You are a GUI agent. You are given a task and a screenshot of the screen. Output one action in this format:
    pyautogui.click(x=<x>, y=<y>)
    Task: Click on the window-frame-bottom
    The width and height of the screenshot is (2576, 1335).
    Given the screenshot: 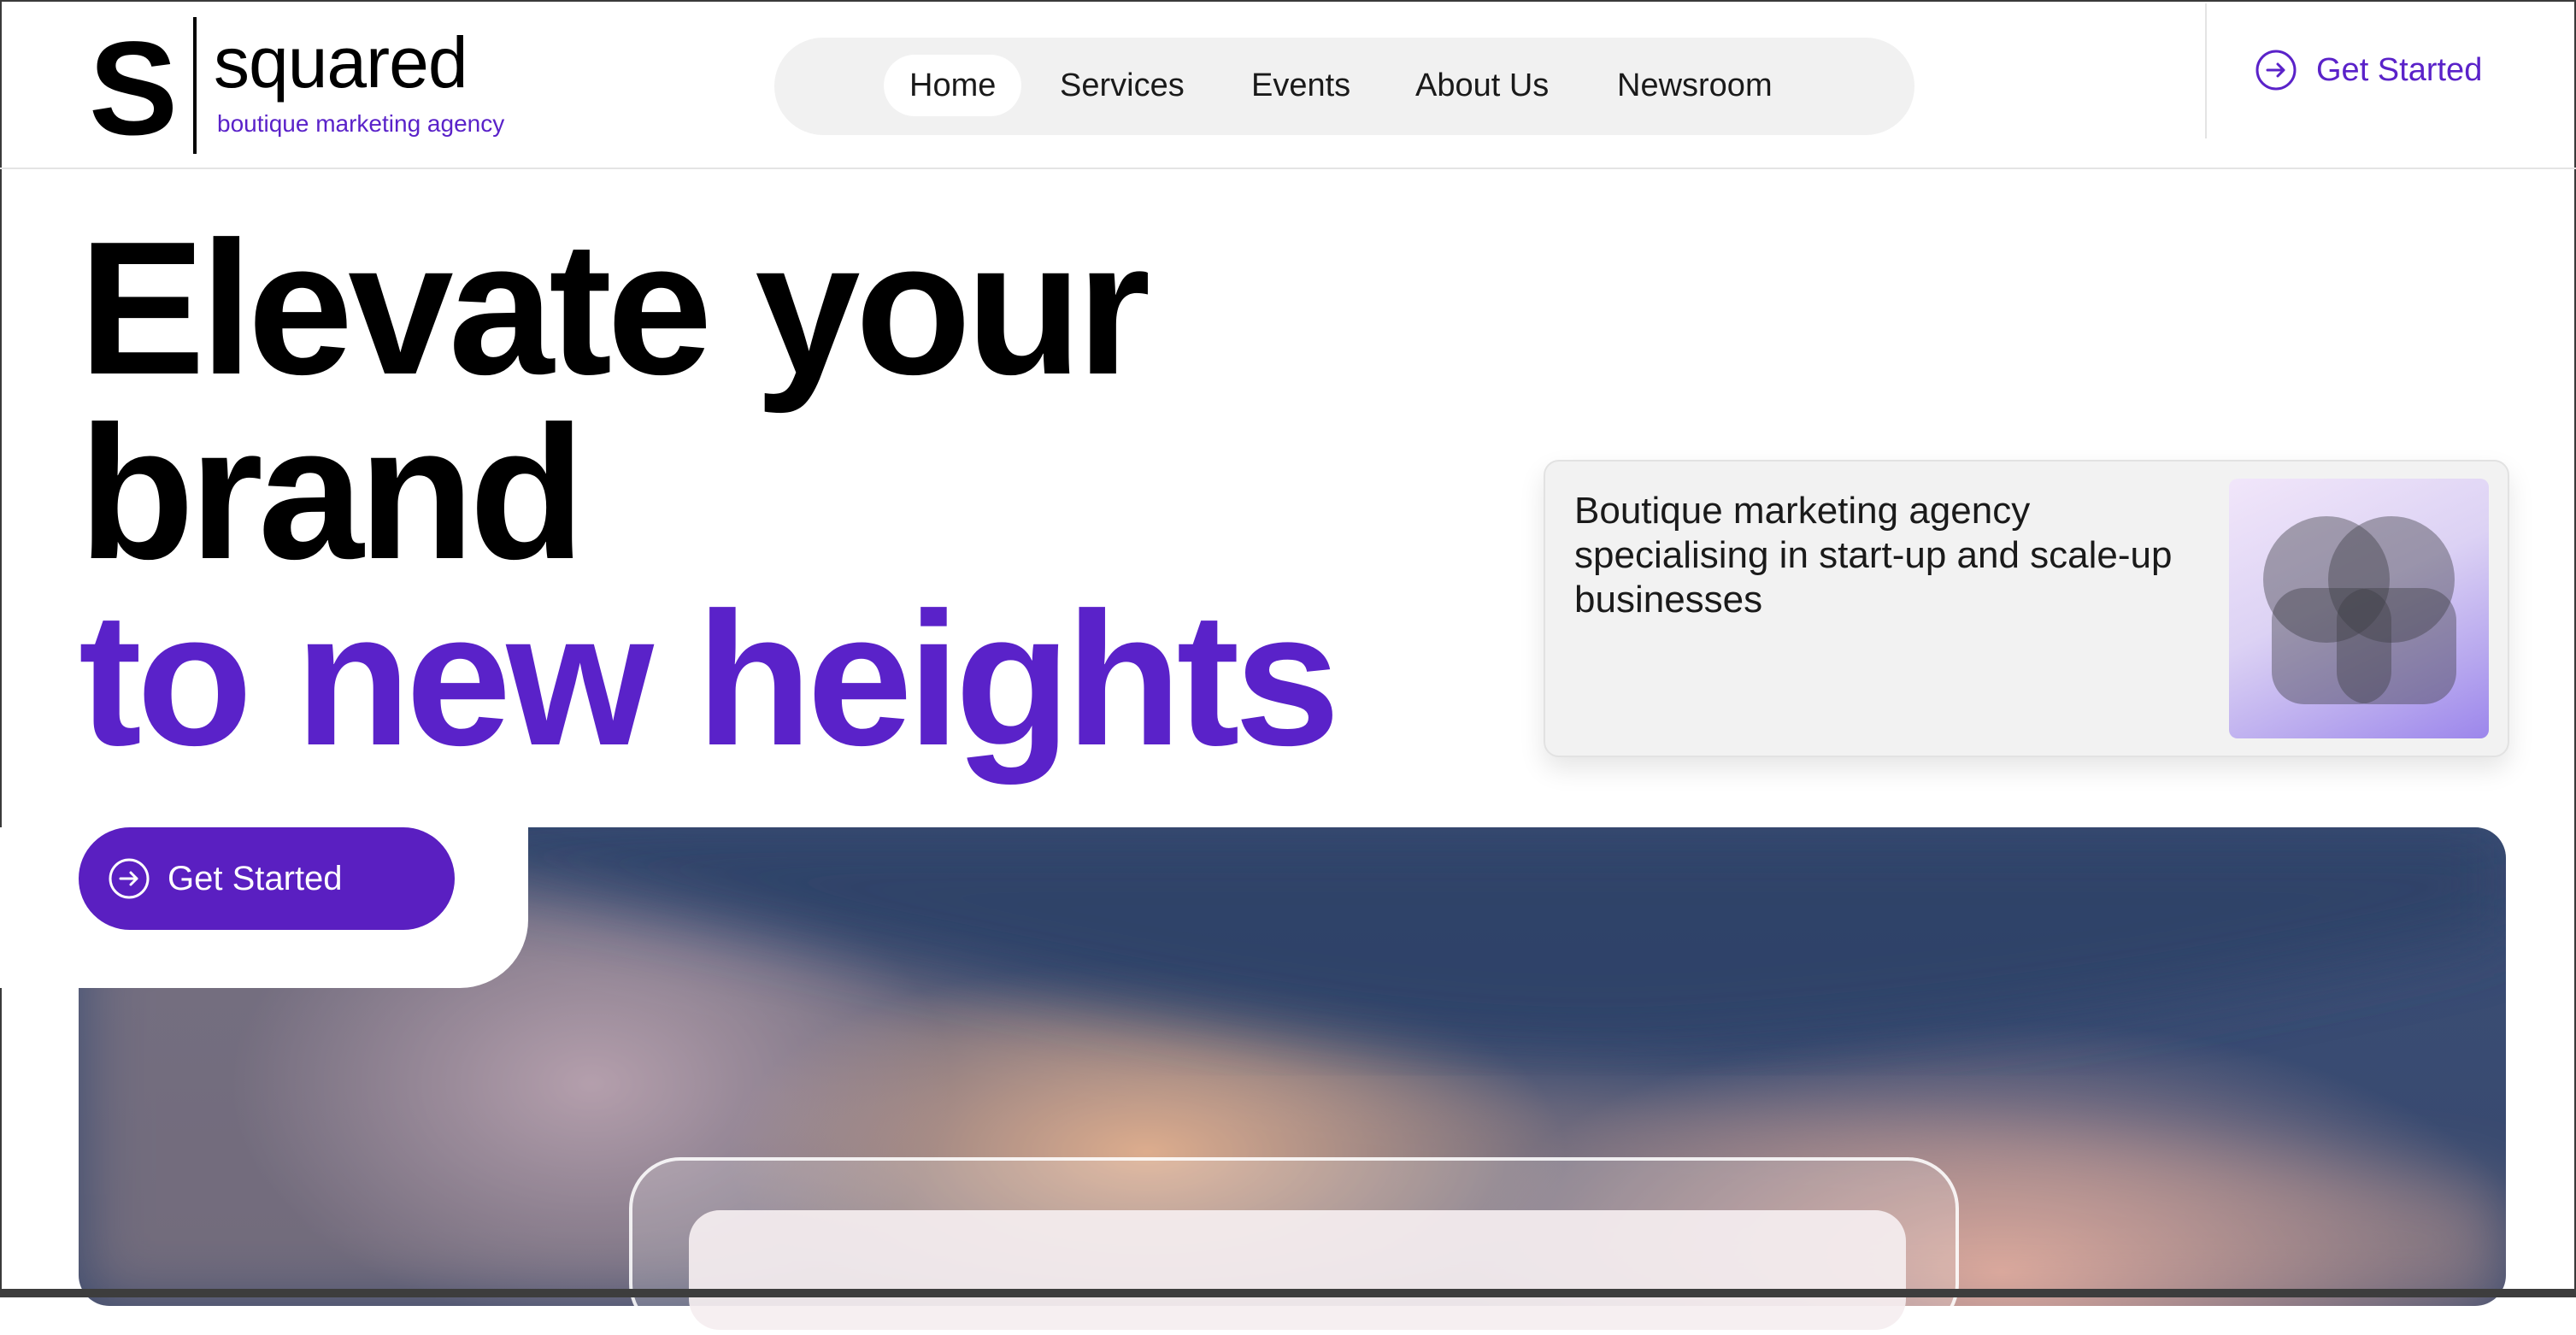 What is the action you would take?
    pyautogui.click(x=1288, y=1293)
    